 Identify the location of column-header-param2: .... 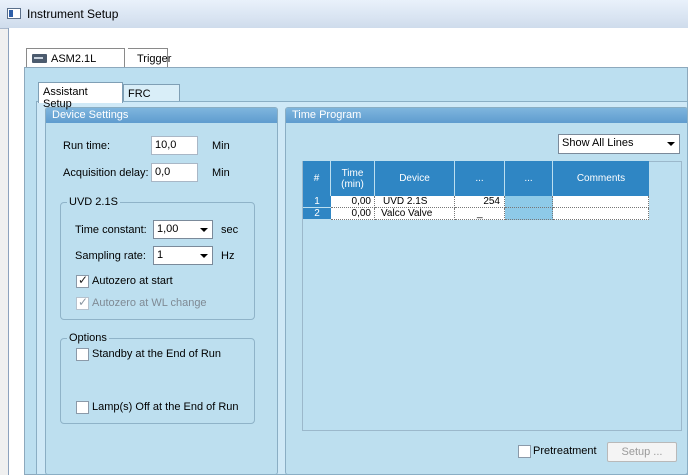
(529, 178).